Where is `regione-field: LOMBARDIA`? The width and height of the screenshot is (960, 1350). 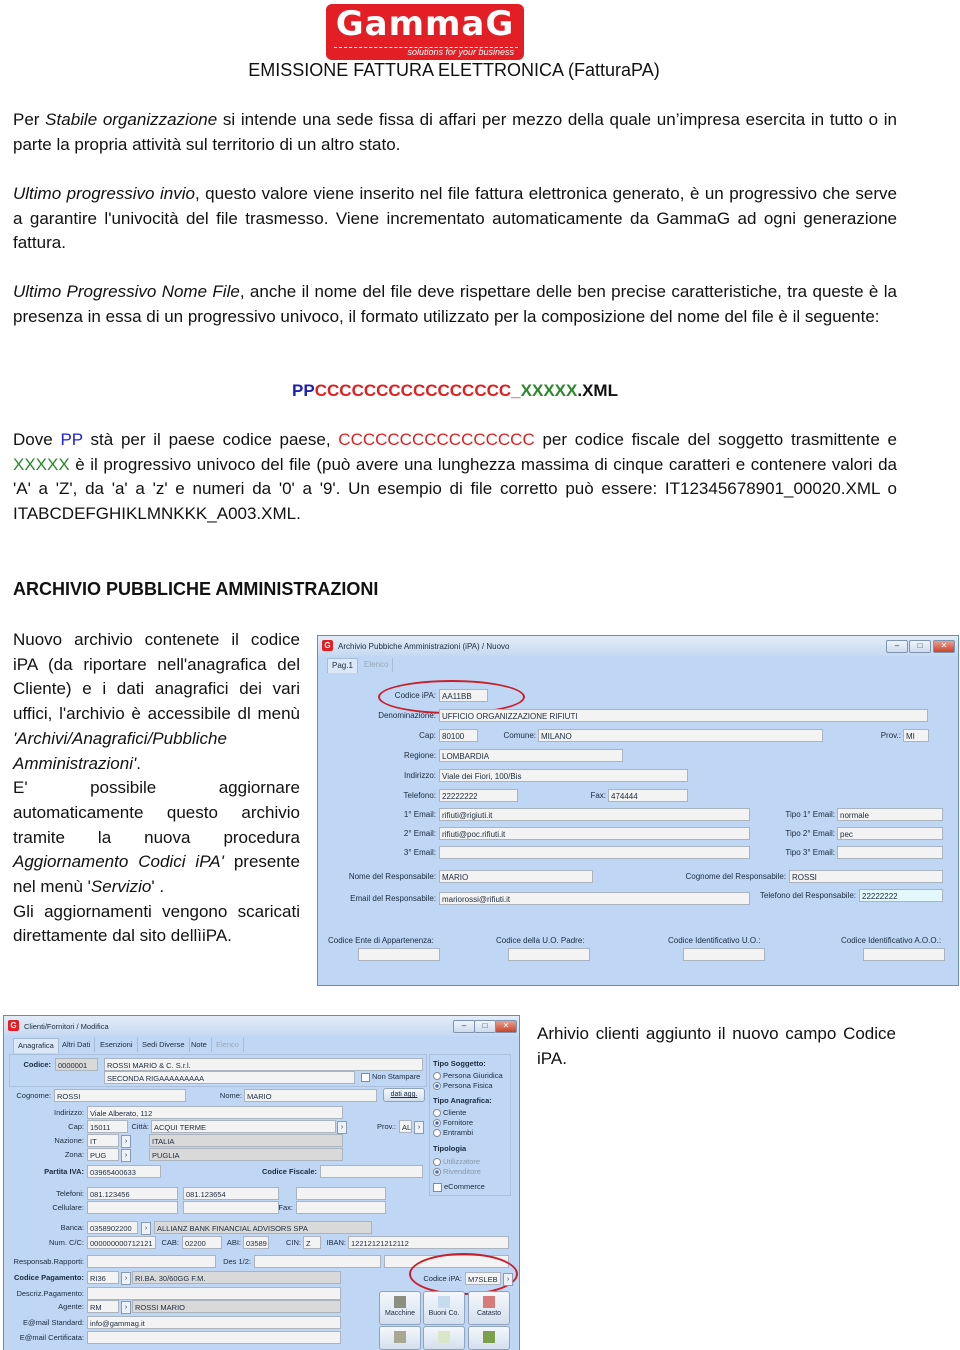
regione-field: LOMBARDIA is located at coordinates (531, 755).